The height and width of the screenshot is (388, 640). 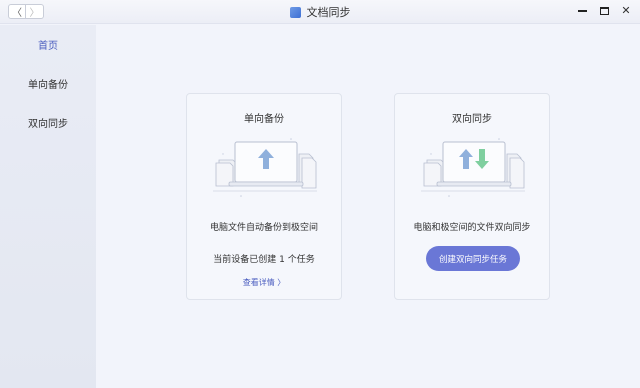 I want to click on sidebar-item-two-way-sync: 双向同步, so click(x=48, y=122).